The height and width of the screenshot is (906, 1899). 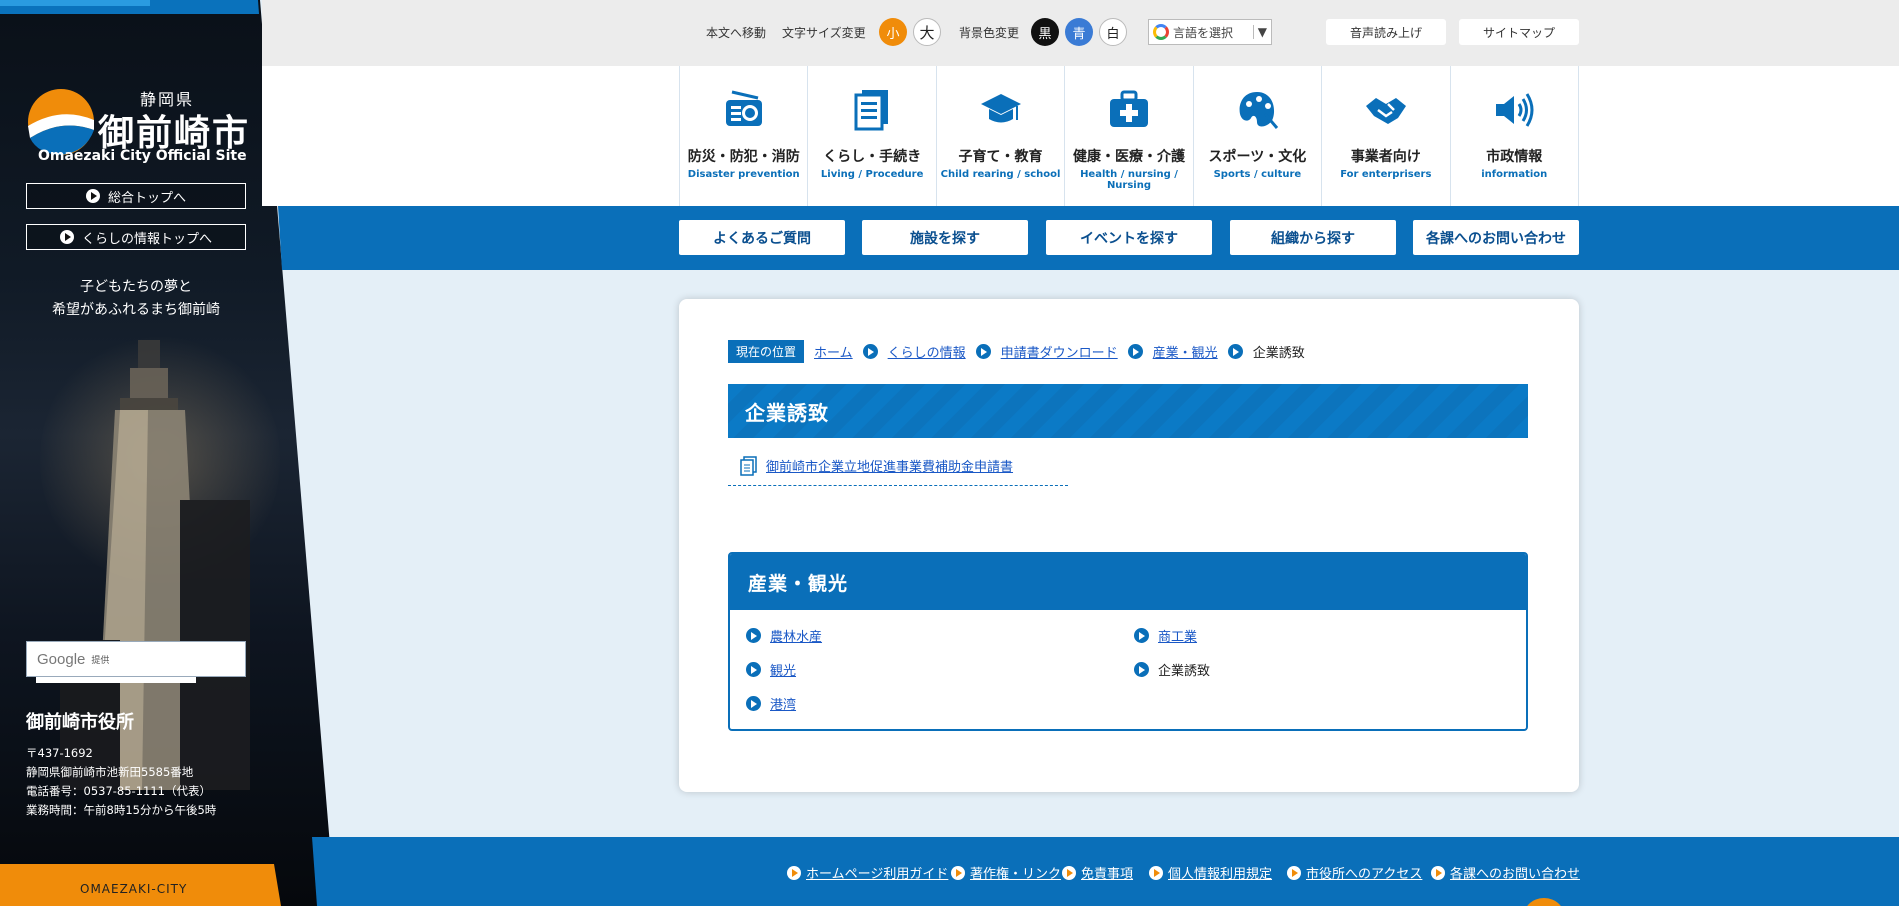 I want to click on graduation-cap-icon, so click(x=1000, y=108).